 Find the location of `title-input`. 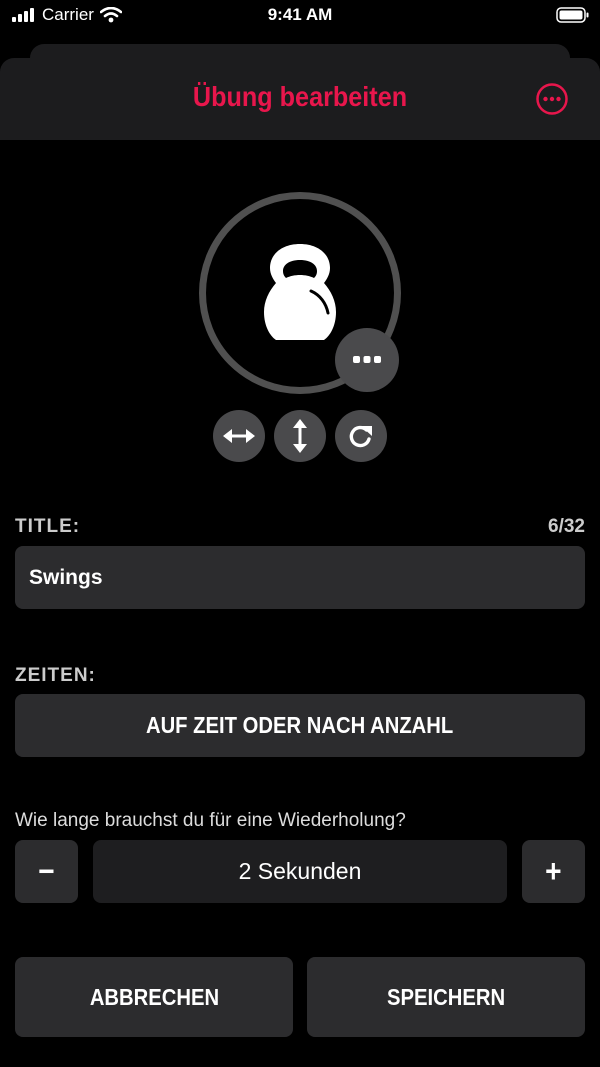

title-input is located at coordinates (300, 577).